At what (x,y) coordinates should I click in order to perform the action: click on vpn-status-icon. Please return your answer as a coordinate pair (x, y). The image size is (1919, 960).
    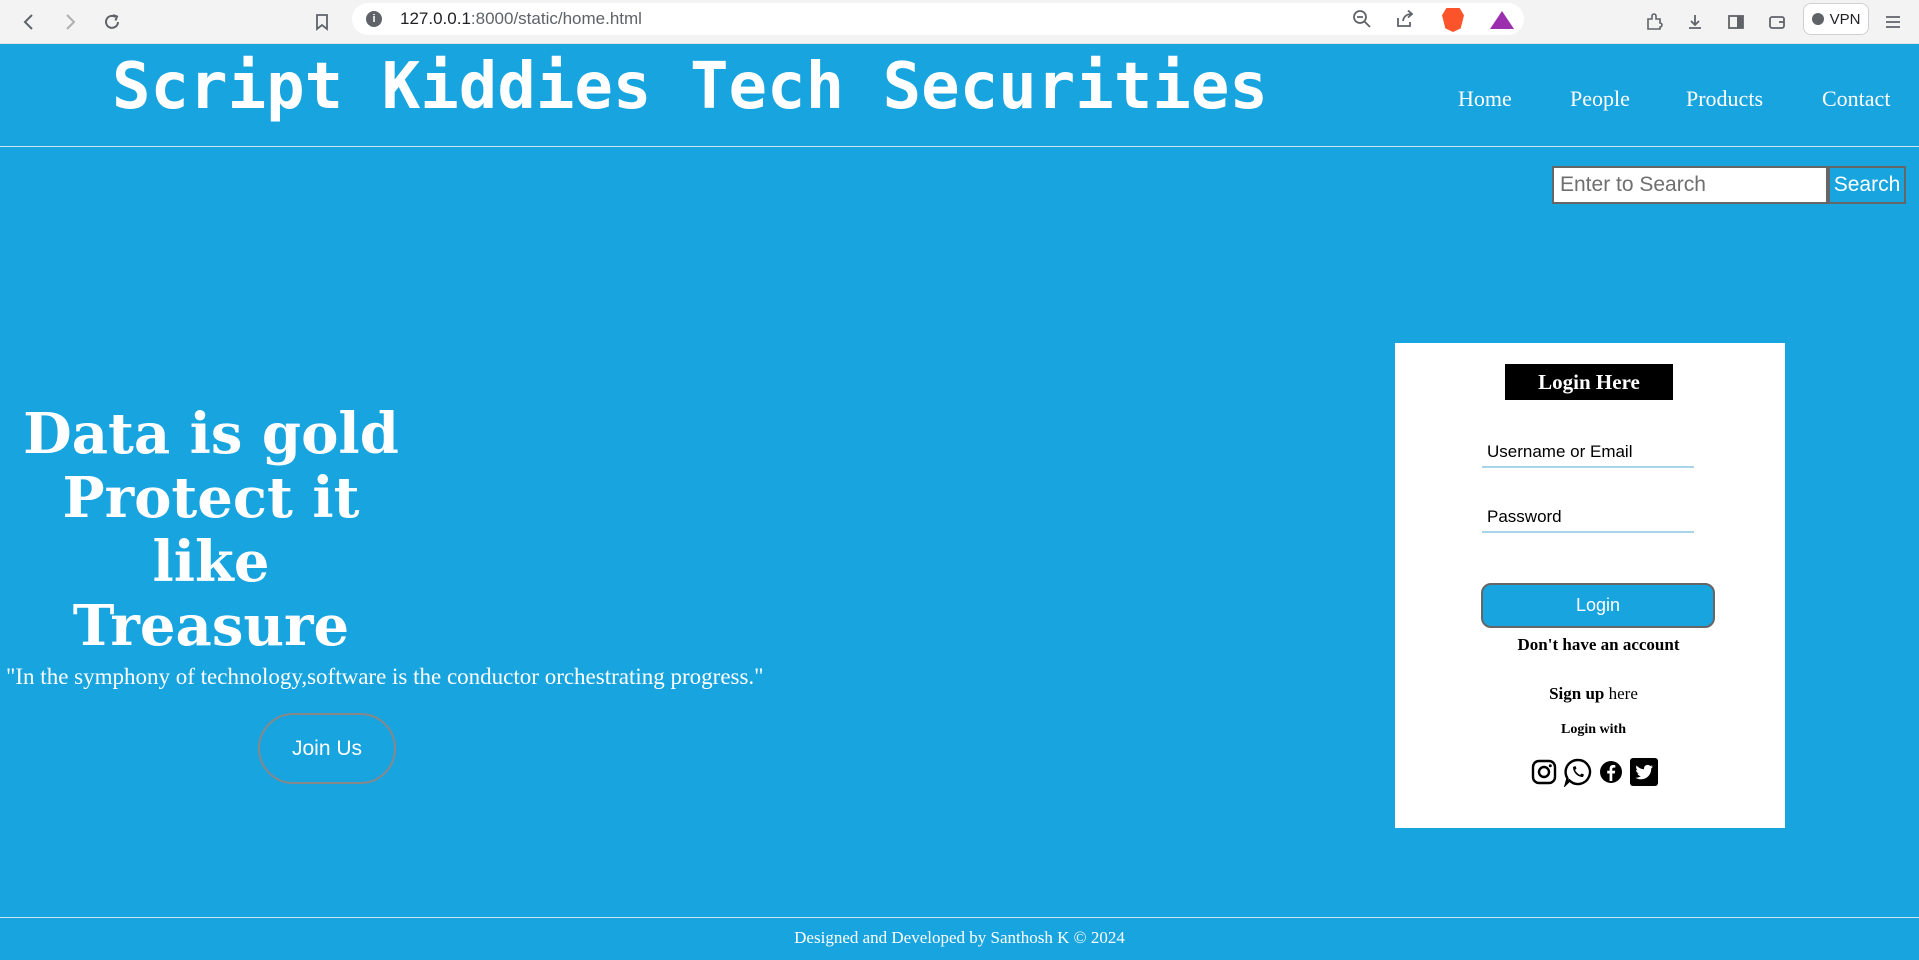
    Looking at the image, I should click on (1817, 19).